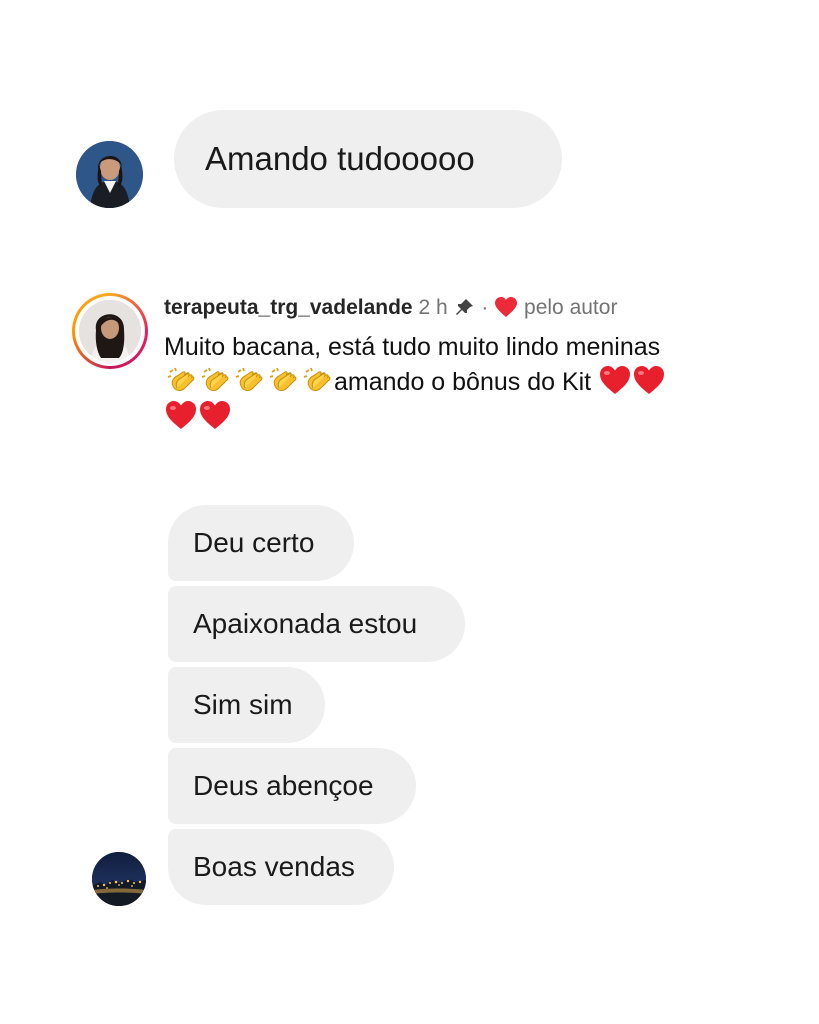 The image size is (819, 1024). I want to click on message-text: Apaixonada estou, so click(305, 623).